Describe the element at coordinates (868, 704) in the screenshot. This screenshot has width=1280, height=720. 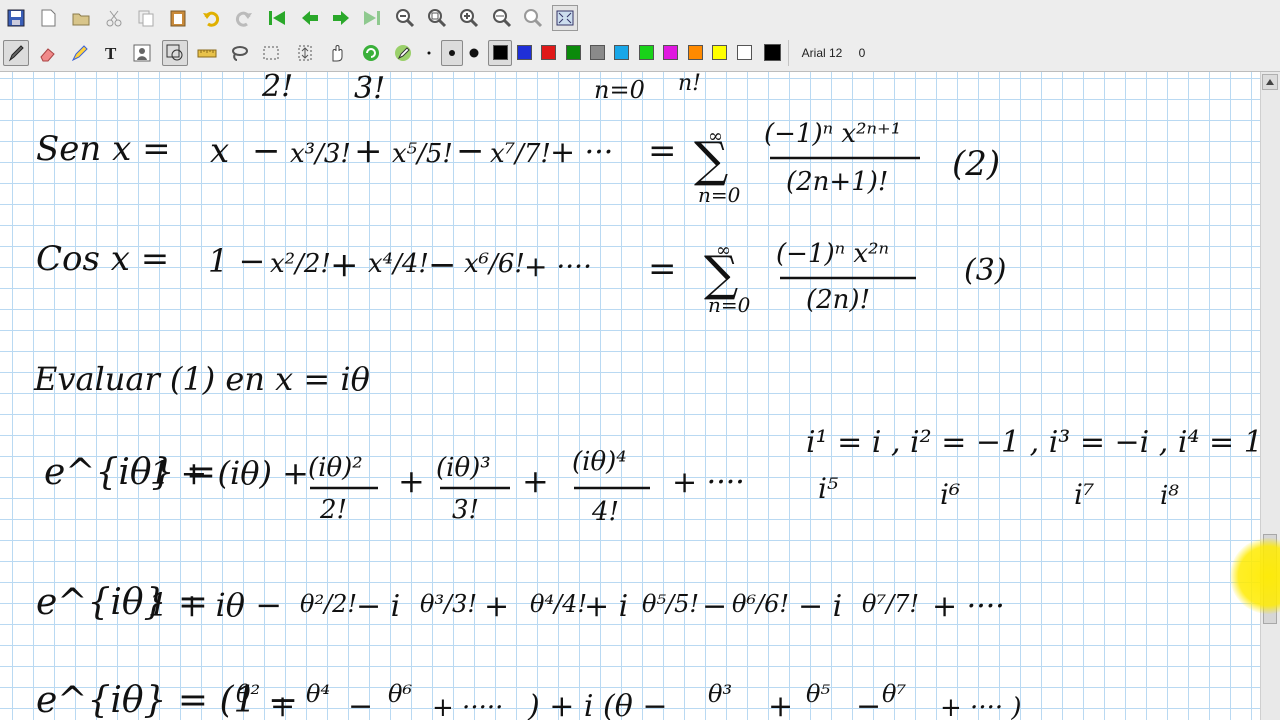
I see `e3-minus-2: −` at that location.